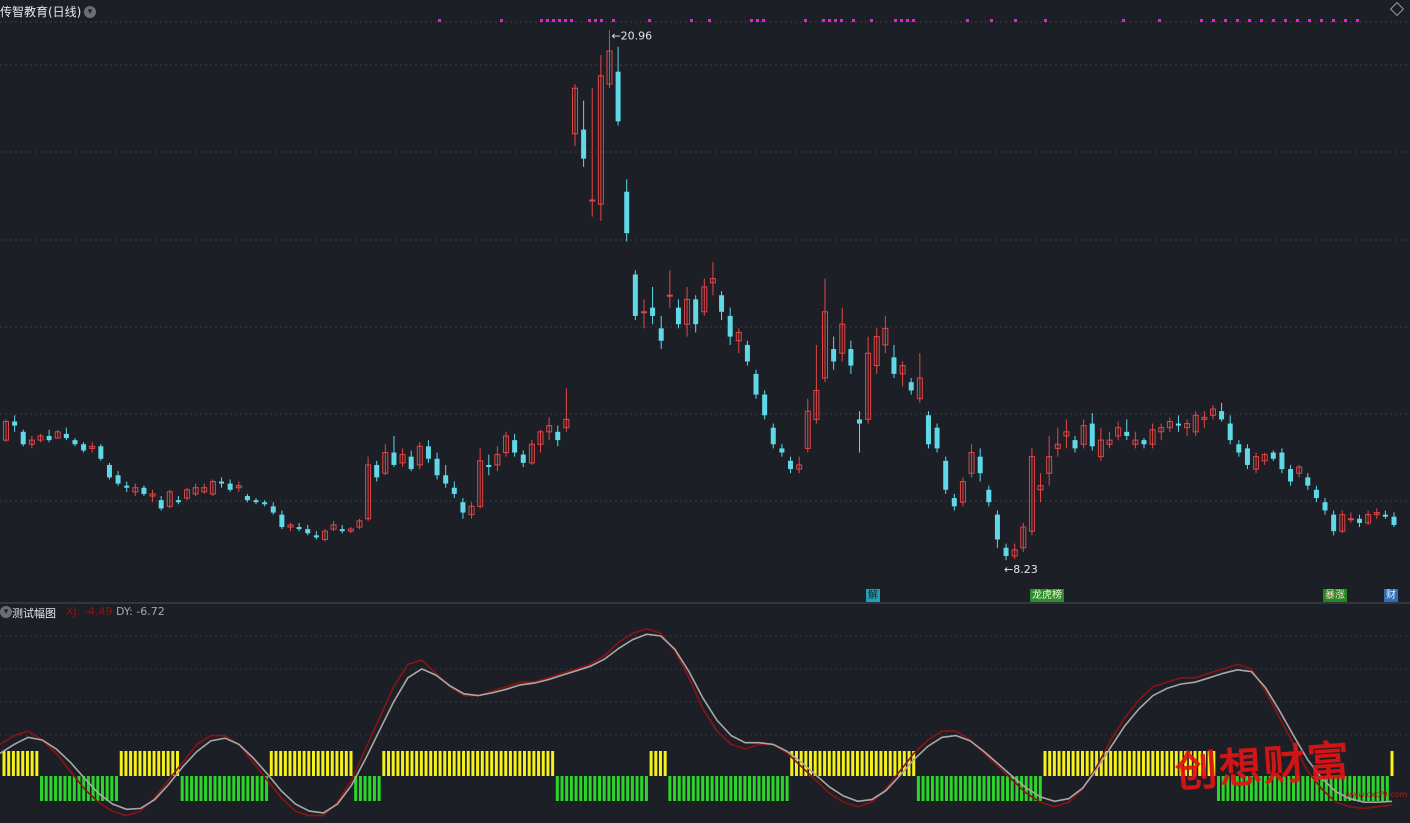  Describe the element at coordinates (1047, 595) in the screenshot. I see `event-tag-dragon-tiger: 龙虎榜` at that location.